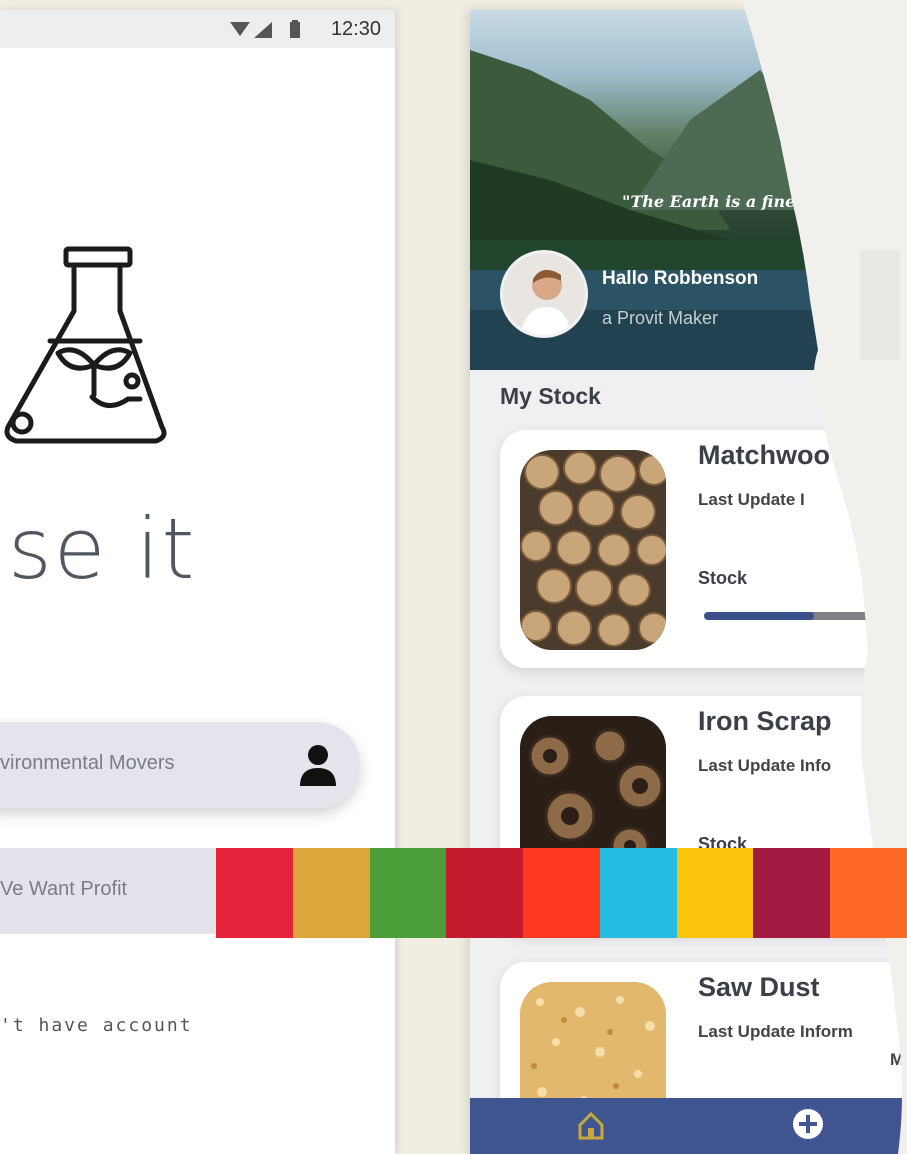  What do you see at coordinates (709, 201) in the screenshot?
I see `hero-quote: "The Earth is a fine` at bounding box center [709, 201].